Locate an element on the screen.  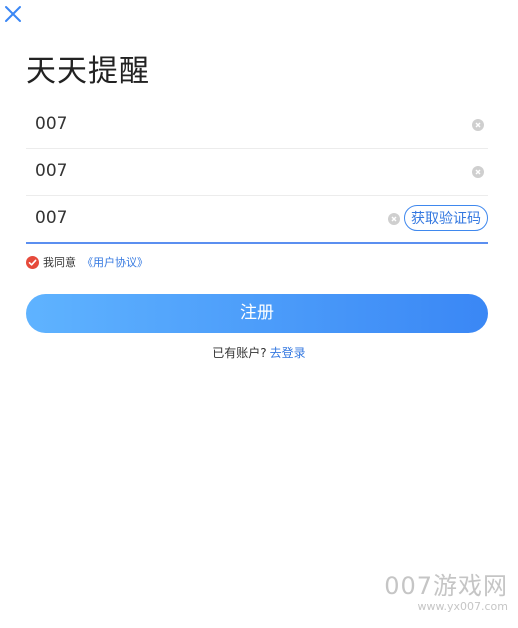
have-account-text: 已有账户? is located at coordinates (239, 353).